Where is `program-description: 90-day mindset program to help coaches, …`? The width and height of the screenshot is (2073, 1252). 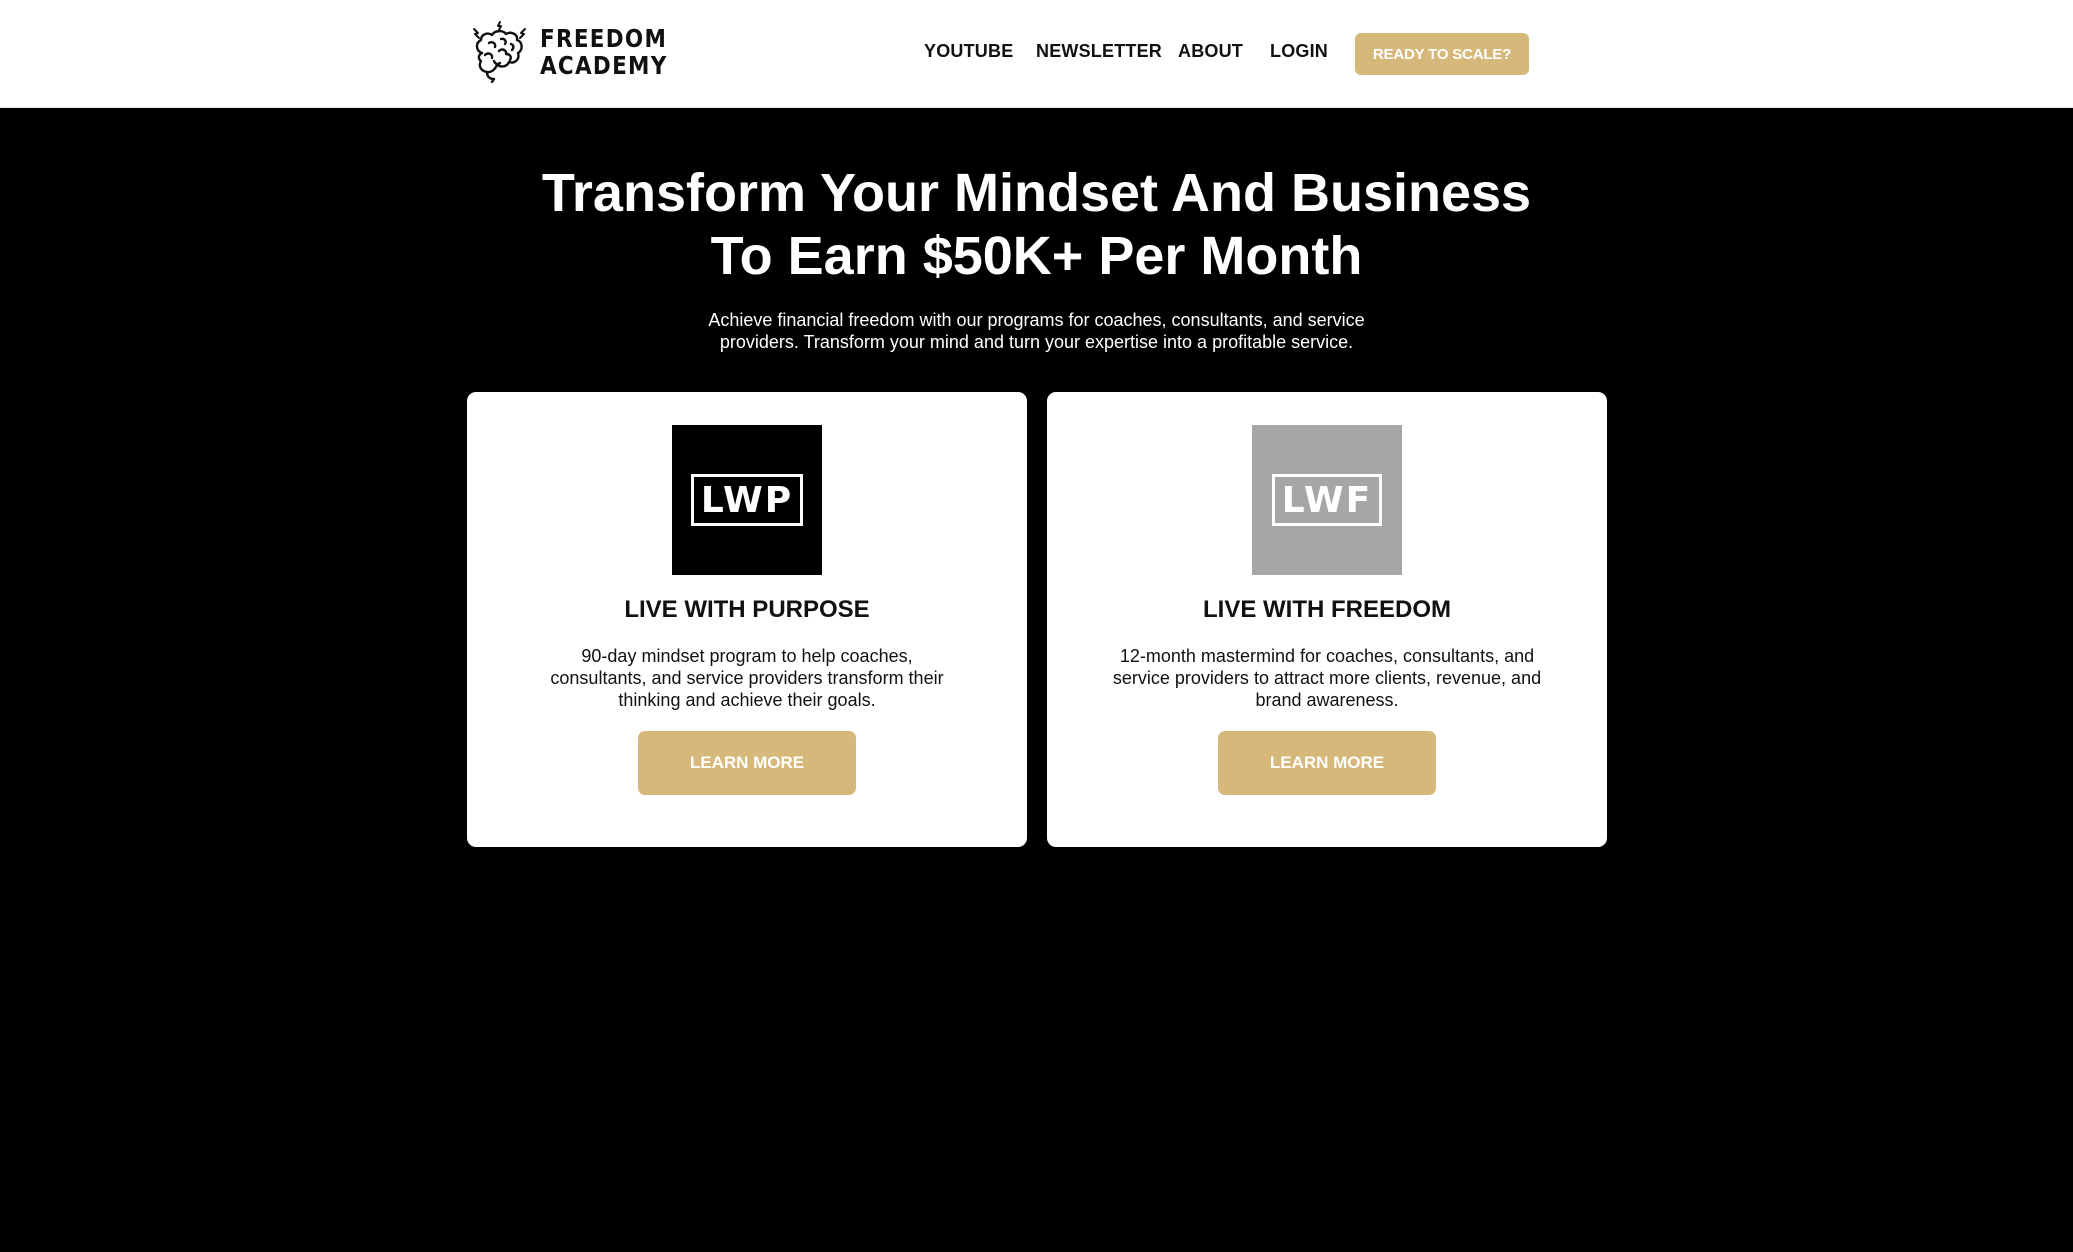
program-description: 90-day mindset program to help coaches, … is located at coordinates (747, 678).